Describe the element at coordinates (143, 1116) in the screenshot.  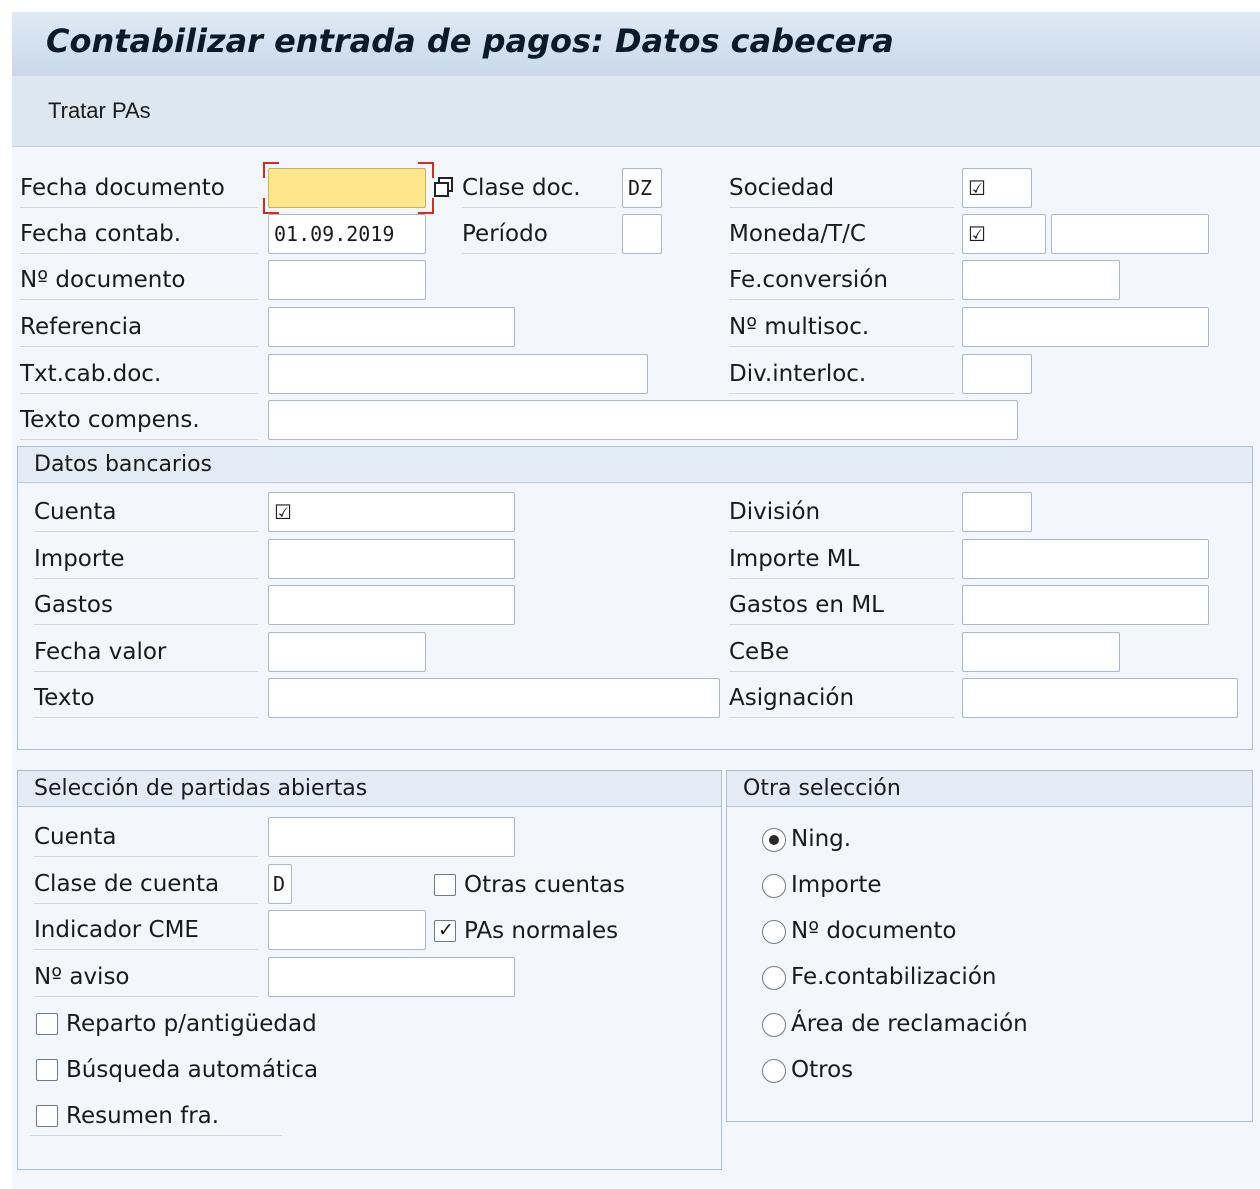
I see `resumen-fra-label: Resumen fra.` at that location.